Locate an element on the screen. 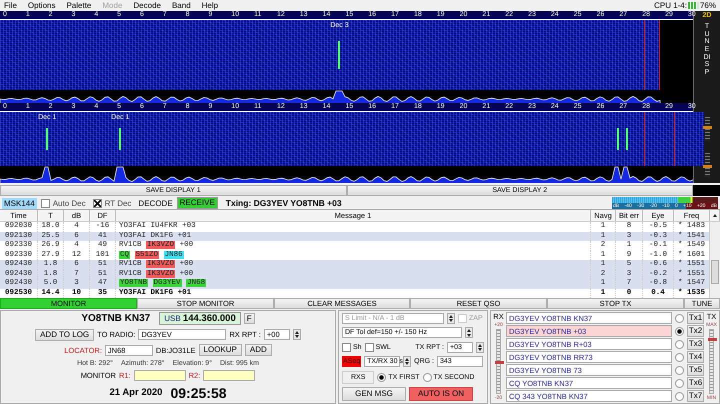 The width and height of the screenshot is (720, 404). menu-item: File is located at coordinates (10, 5).